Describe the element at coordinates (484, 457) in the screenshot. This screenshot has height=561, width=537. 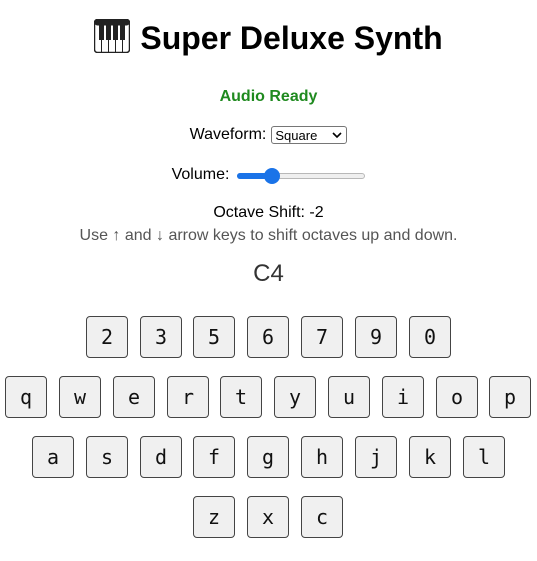
I see `key-l: l` at that location.